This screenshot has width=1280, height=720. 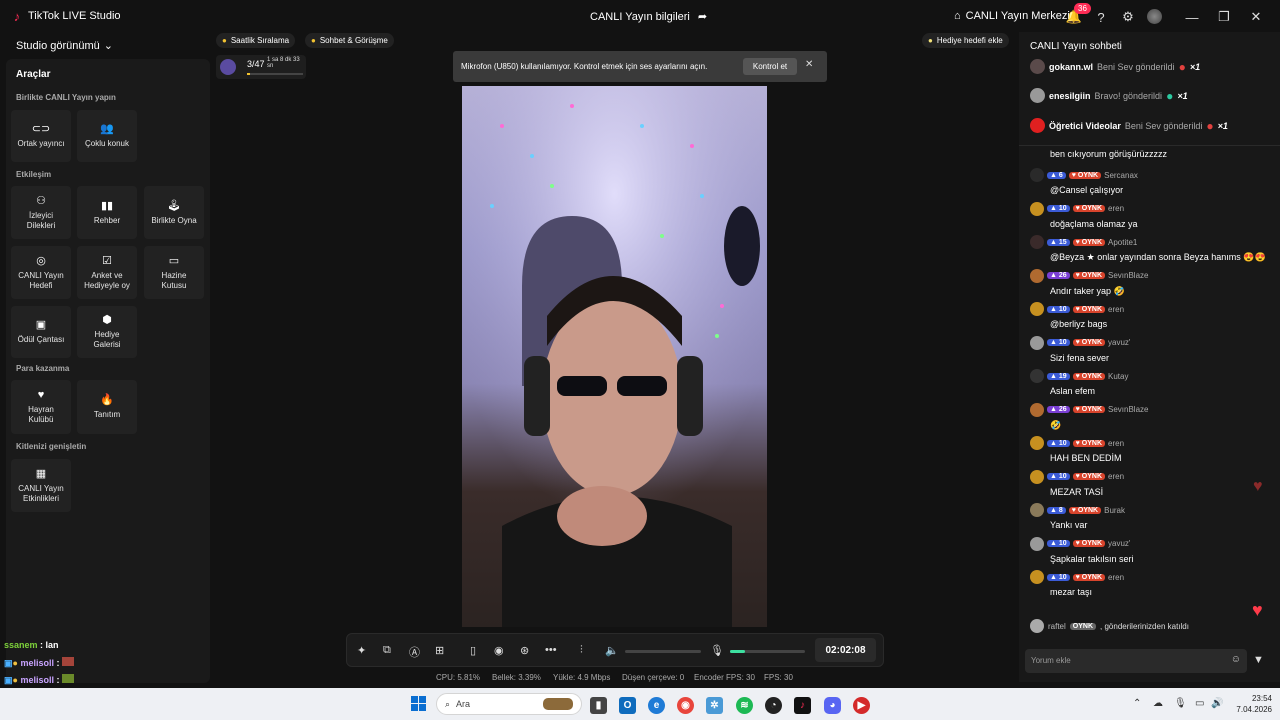 I want to click on gift-goal-button: ● Hediye hedefi ekle, so click(x=965, y=40).